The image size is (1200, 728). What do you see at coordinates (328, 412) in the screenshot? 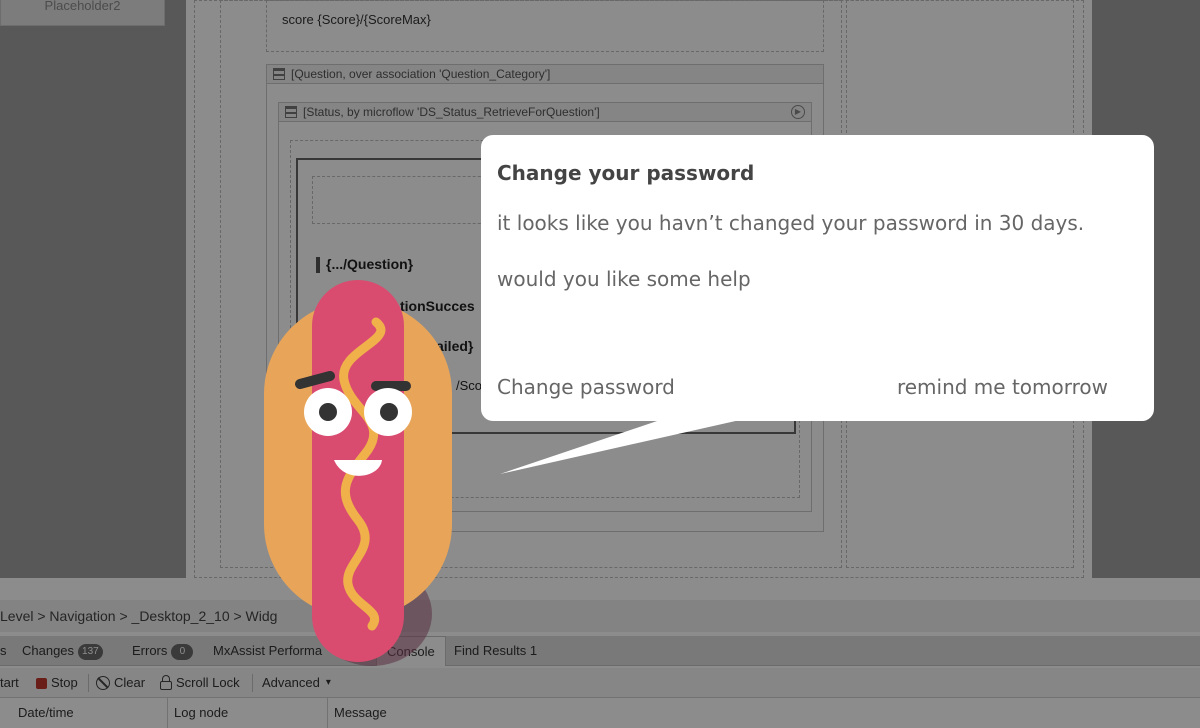
I see `left-pupil` at bounding box center [328, 412].